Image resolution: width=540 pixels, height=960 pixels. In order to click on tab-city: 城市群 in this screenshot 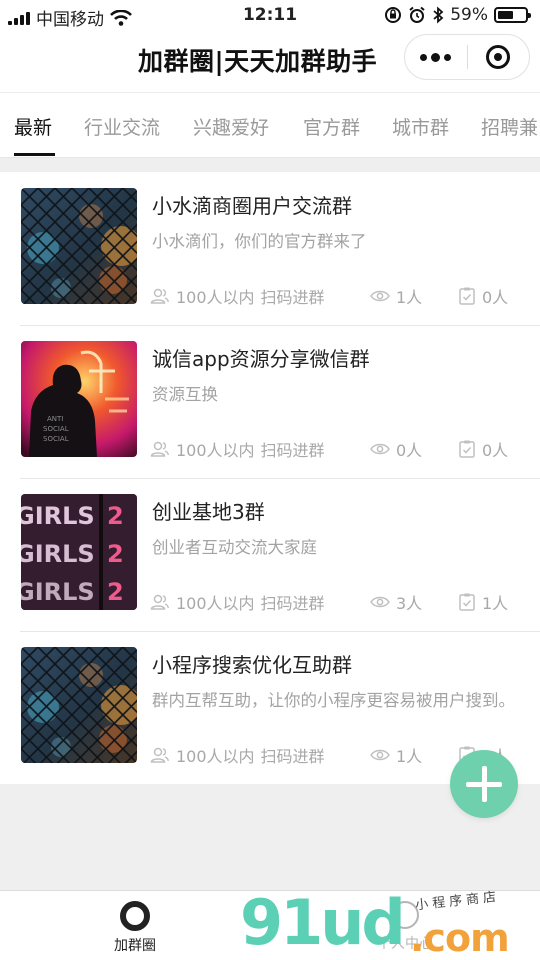, I will do `click(420, 126)`.